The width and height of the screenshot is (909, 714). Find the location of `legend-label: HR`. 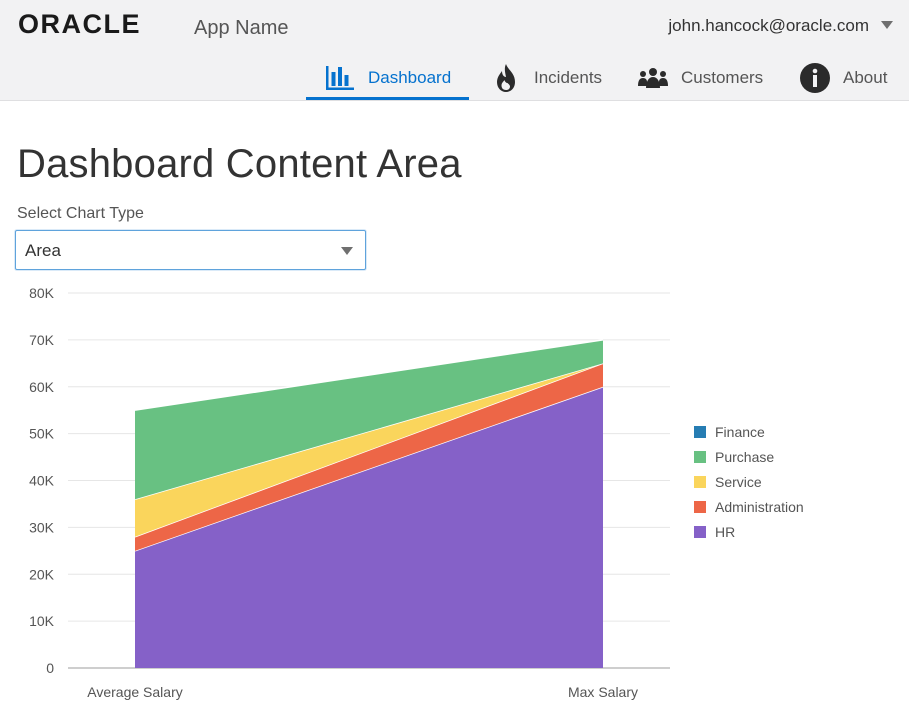

legend-label: HR is located at coordinates (725, 532).